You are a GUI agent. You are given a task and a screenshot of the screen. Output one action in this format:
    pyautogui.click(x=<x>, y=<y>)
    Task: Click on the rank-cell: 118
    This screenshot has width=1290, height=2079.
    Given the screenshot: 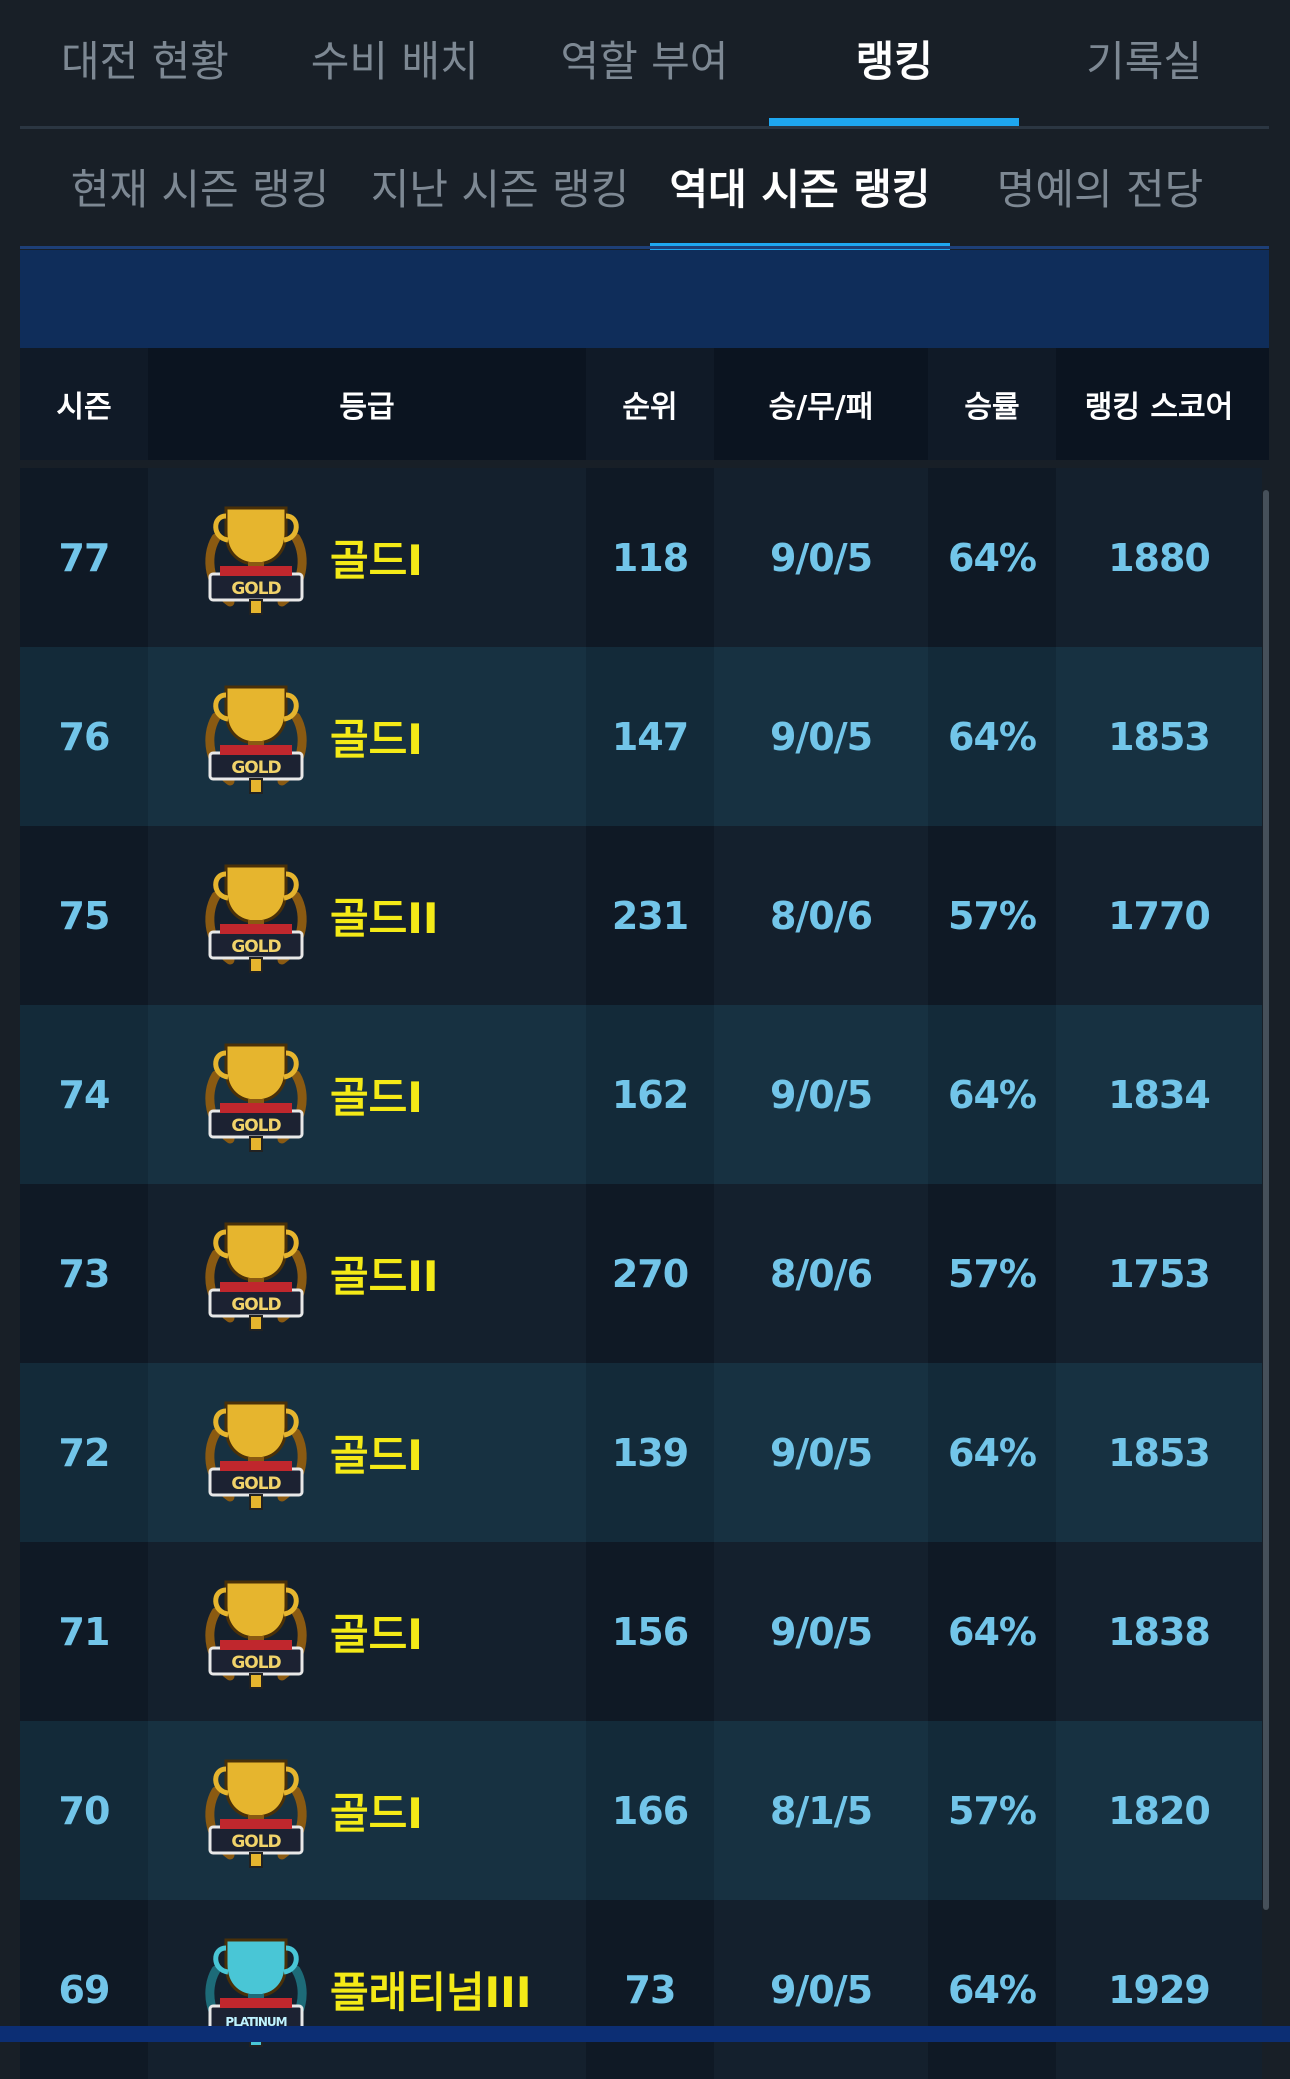 What is the action you would take?
    pyautogui.click(x=650, y=557)
    